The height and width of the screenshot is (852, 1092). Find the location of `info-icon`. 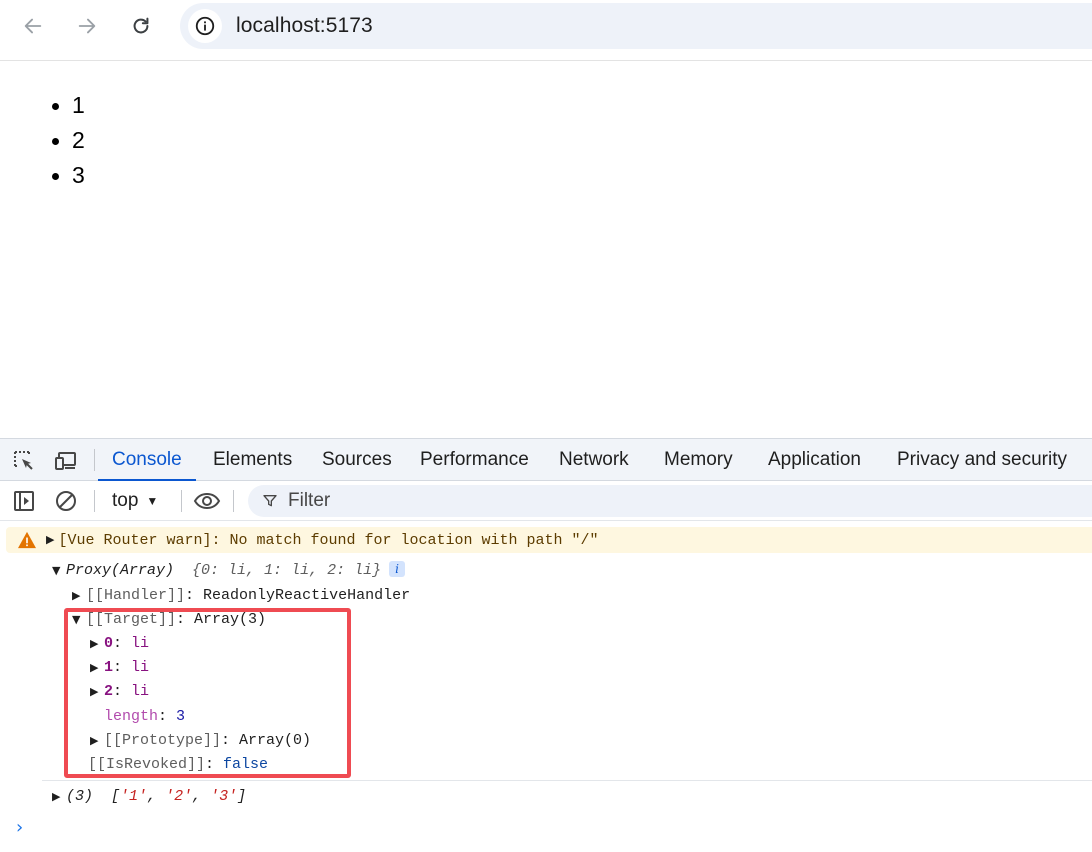

info-icon is located at coordinates (205, 26).